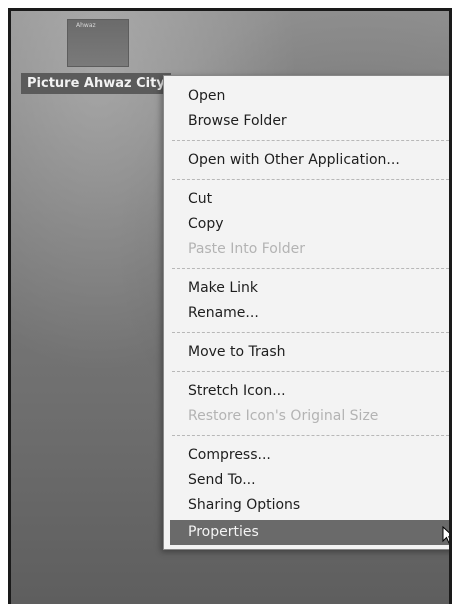 This screenshot has height=604, width=460. What do you see at coordinates (283, 416) in the screenshot?
I see `menu-item-restore-icon-size: Restore Icon's Original Size` at bounding box center [283, 416].